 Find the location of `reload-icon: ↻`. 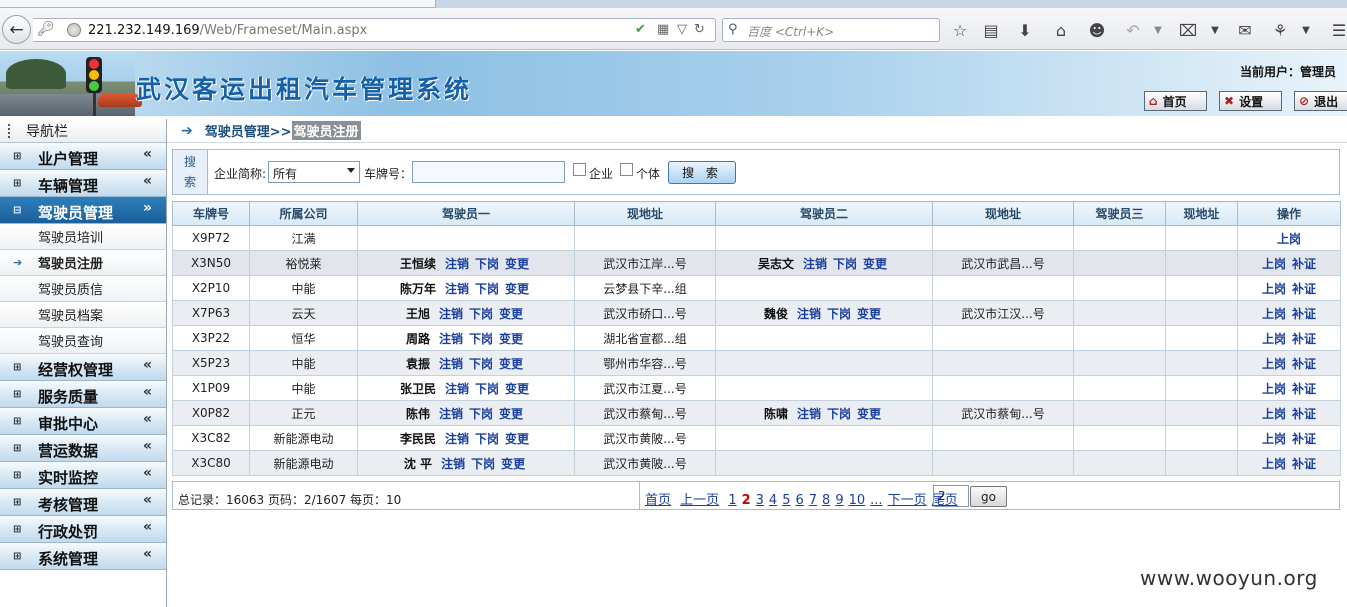

reload-icon: ↻ is located at coordinates (699, 29).